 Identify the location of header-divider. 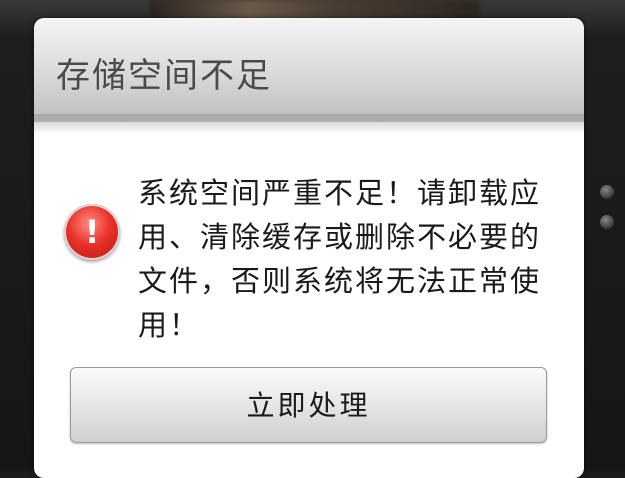
(309, 124).